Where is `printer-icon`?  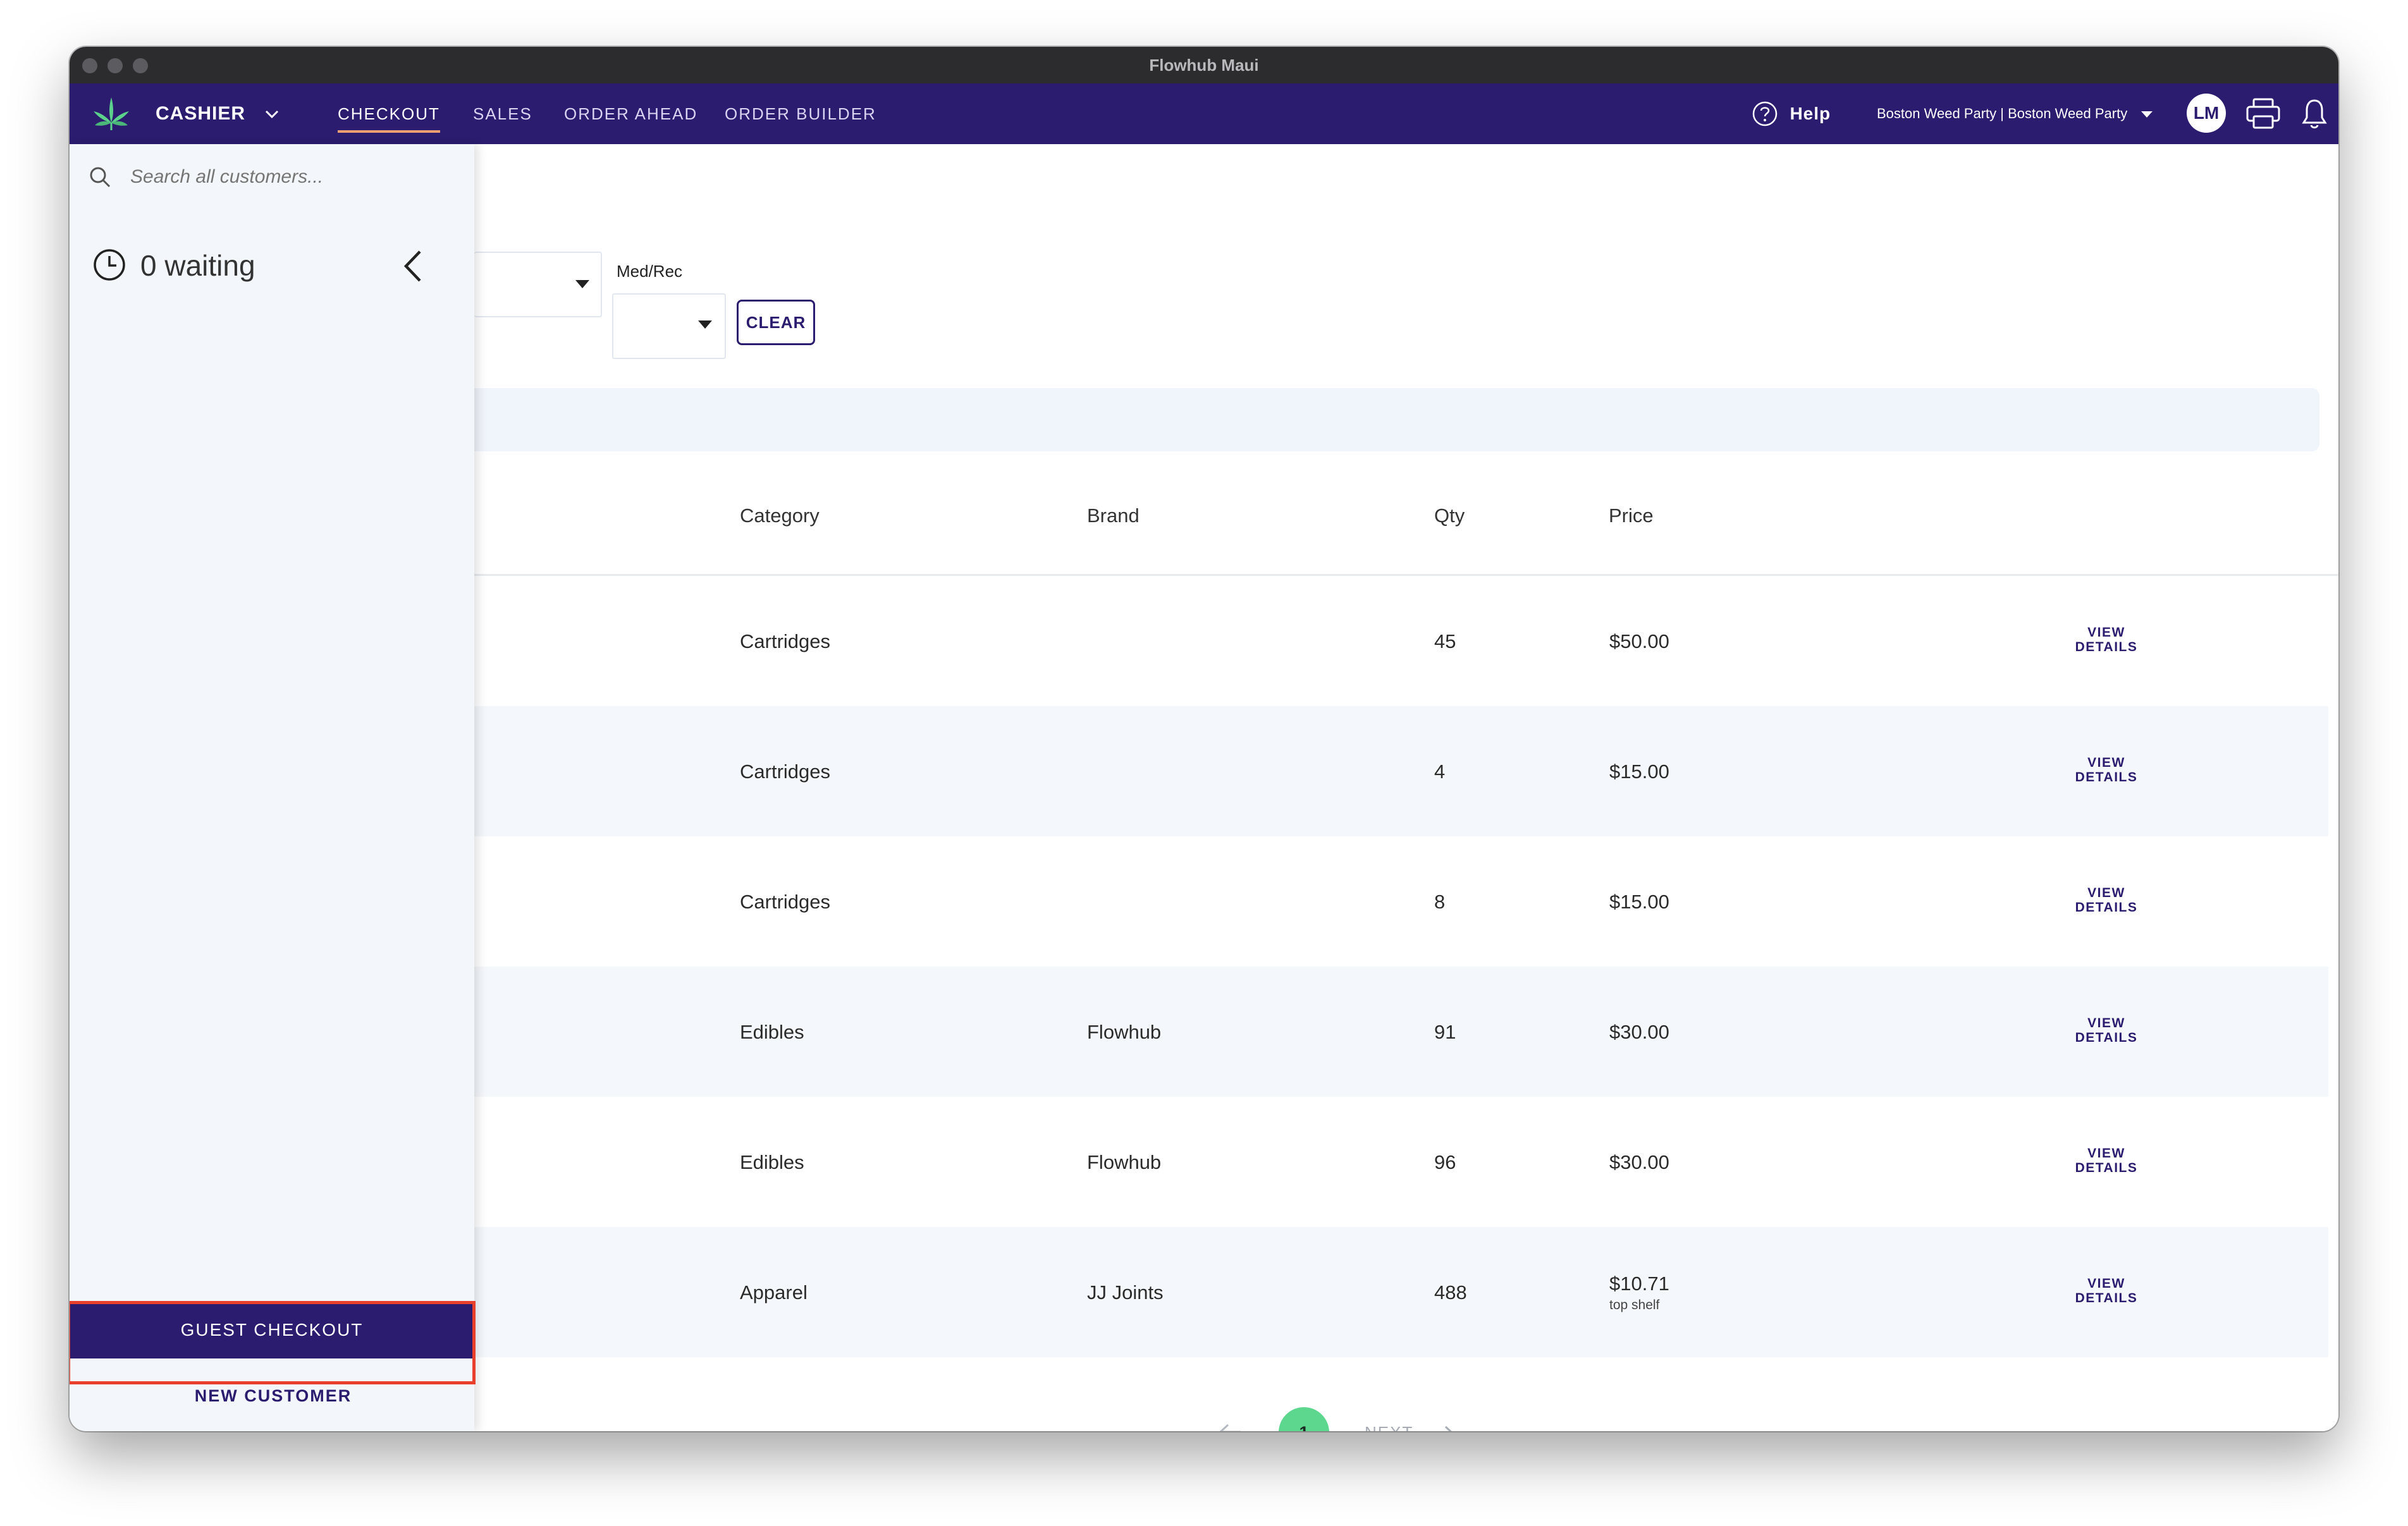 printer-icon is located at coordinates (2263, 113).